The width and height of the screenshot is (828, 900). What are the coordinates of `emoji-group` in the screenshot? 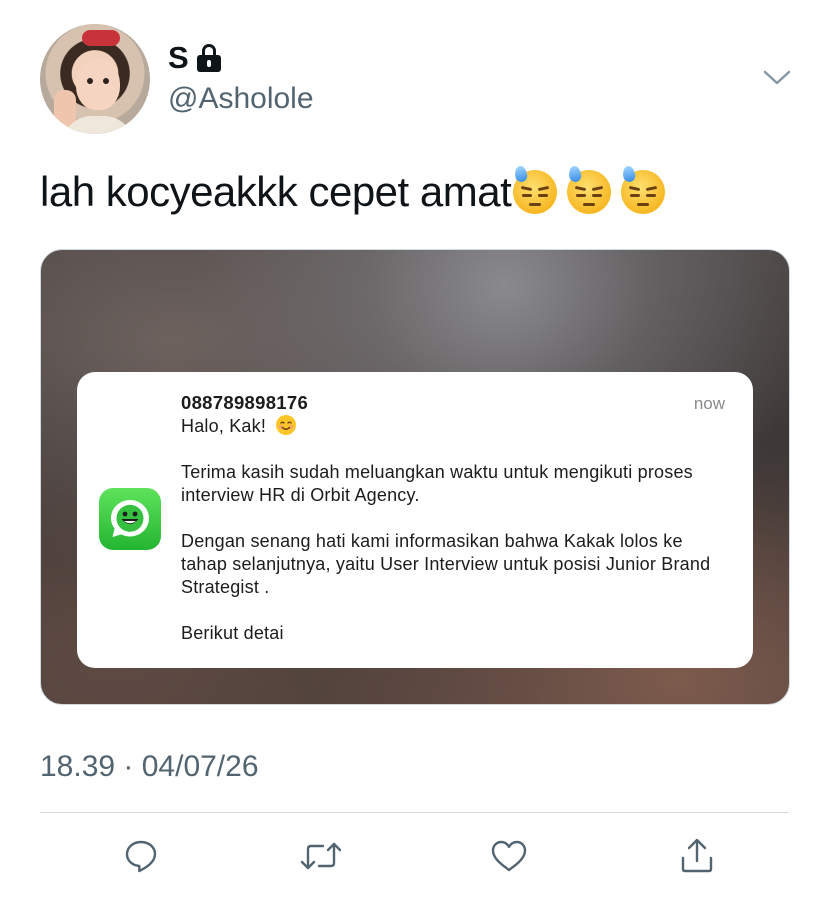 It's located at (589, 189).